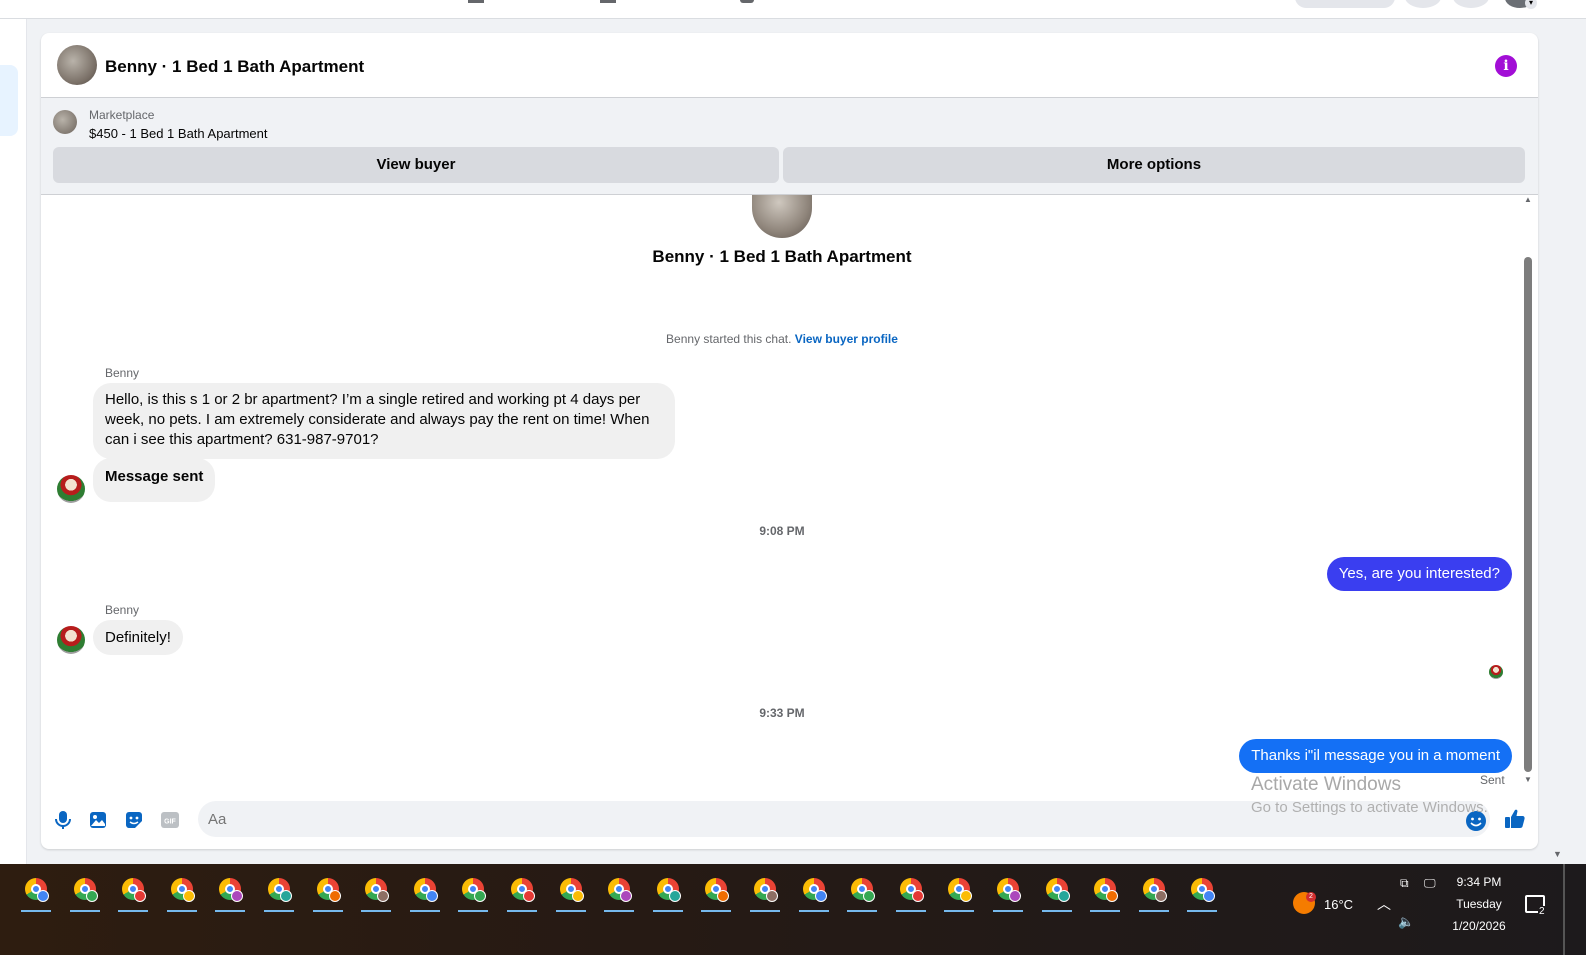  Describe the element at coordinates (1404, 883) in the screenshot. I see `meet-now-icon: ⧉` at that location.